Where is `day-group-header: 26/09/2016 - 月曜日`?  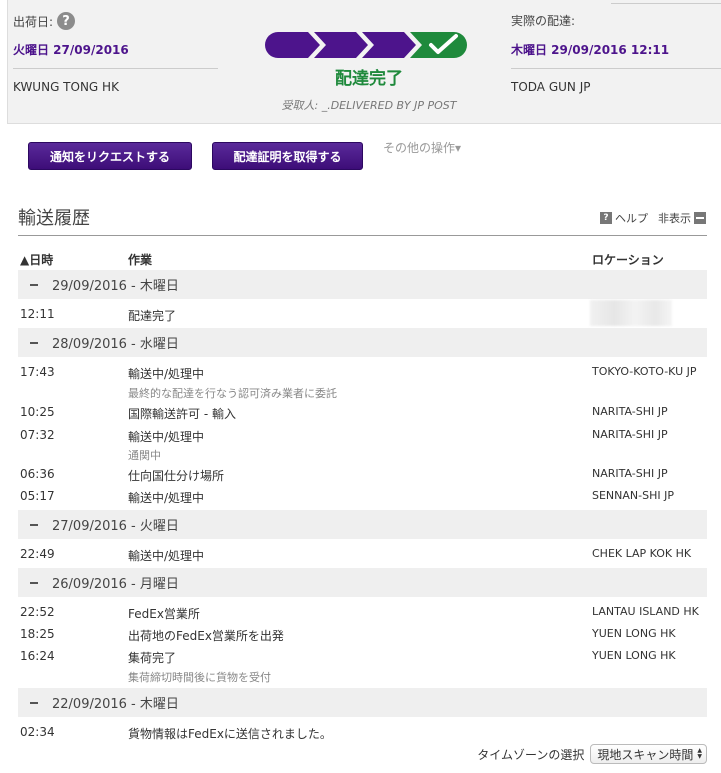 day-group-header: 26/09/2016 - 月曜日 is located at coordinates (362, 582).